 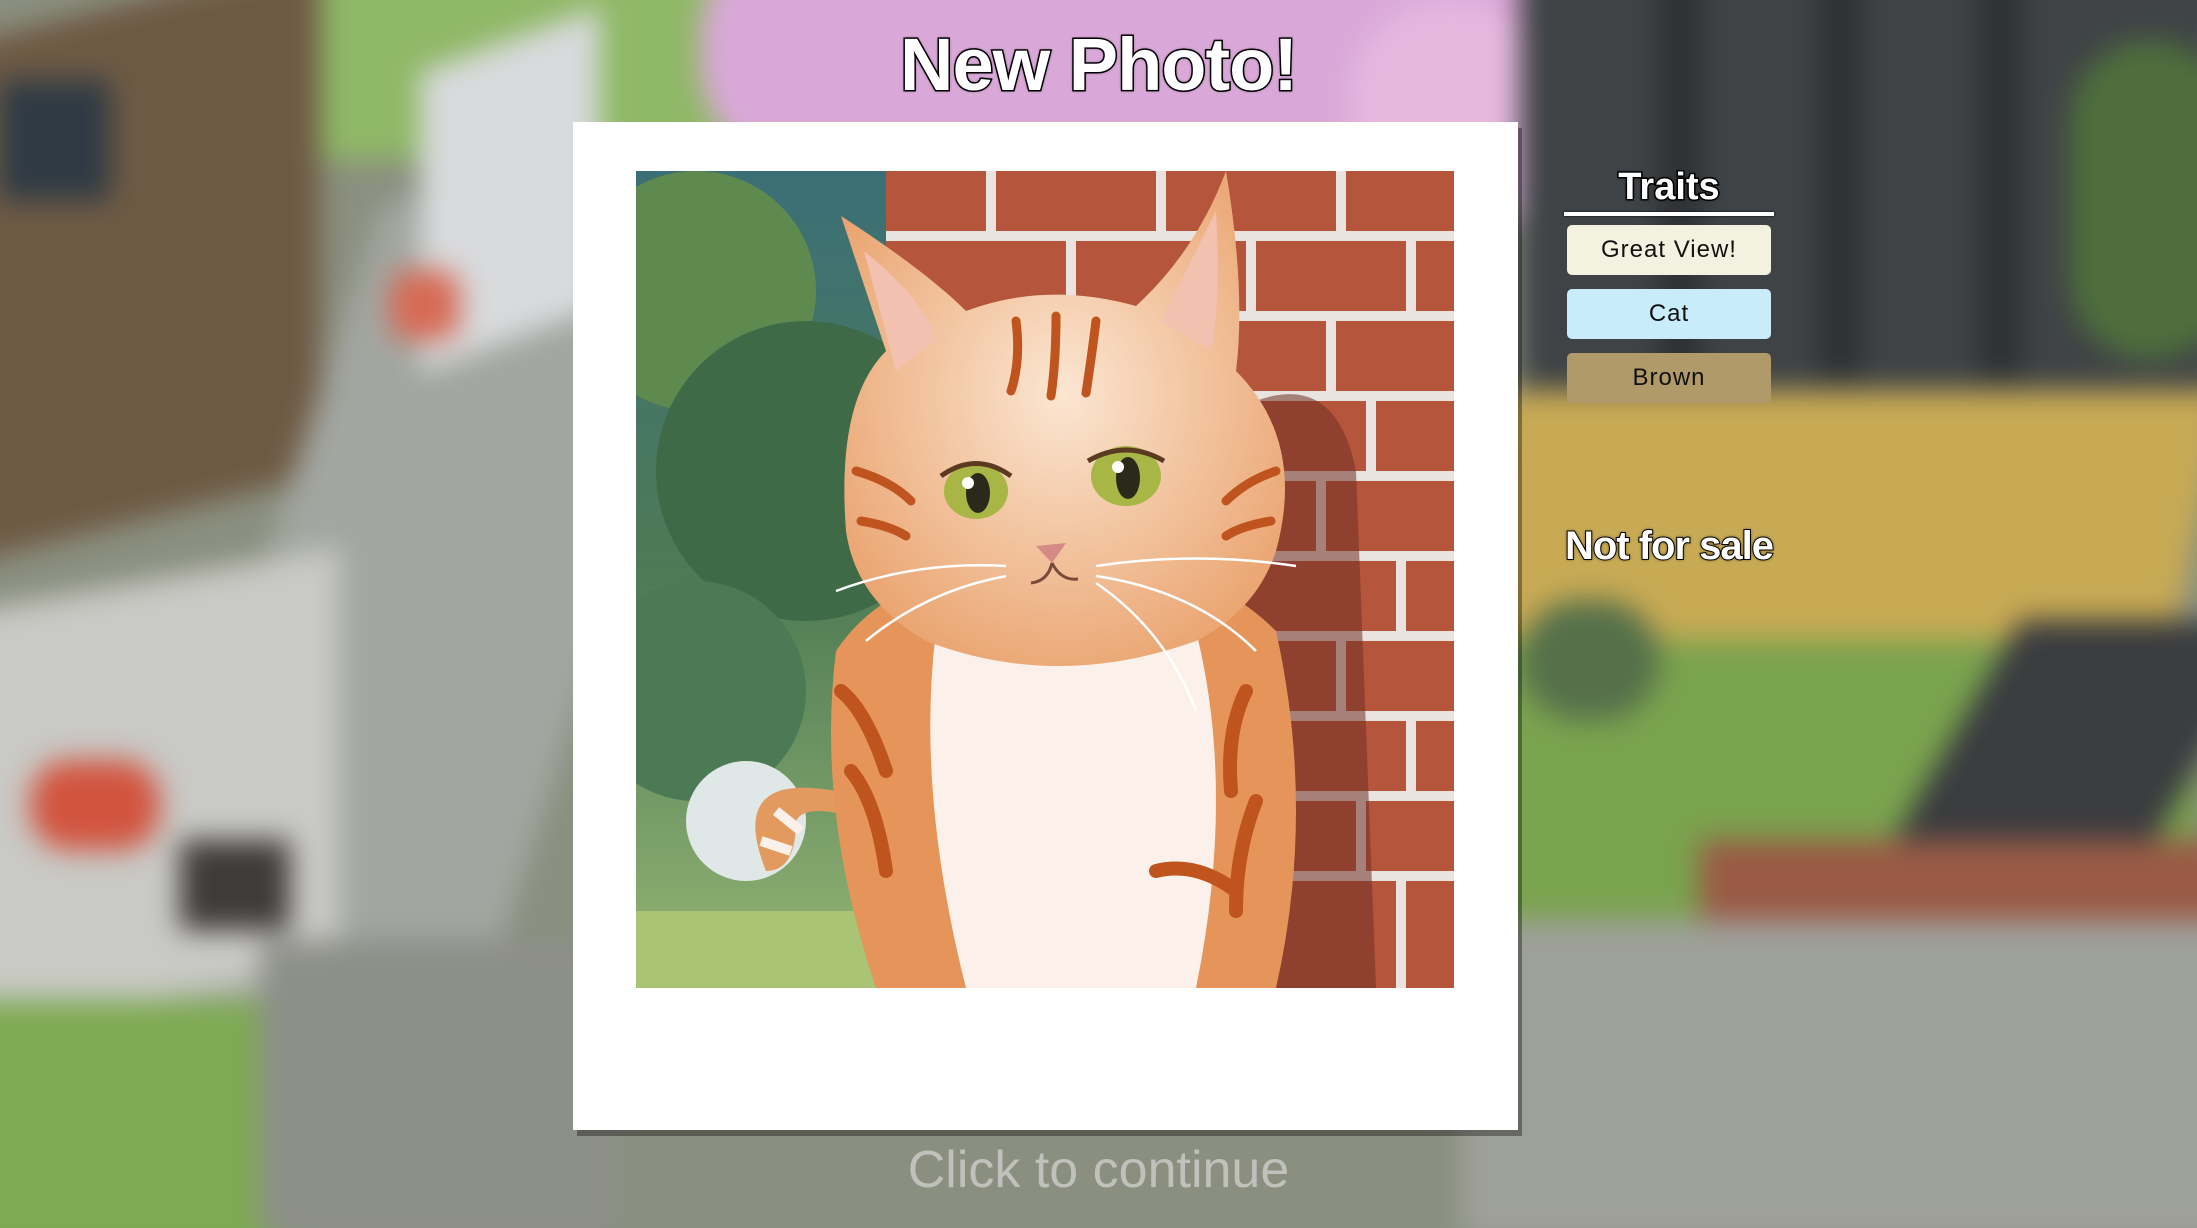 I want to click on click-to-continue-prompt: Click to continue, so click(x=1098, y=1170).